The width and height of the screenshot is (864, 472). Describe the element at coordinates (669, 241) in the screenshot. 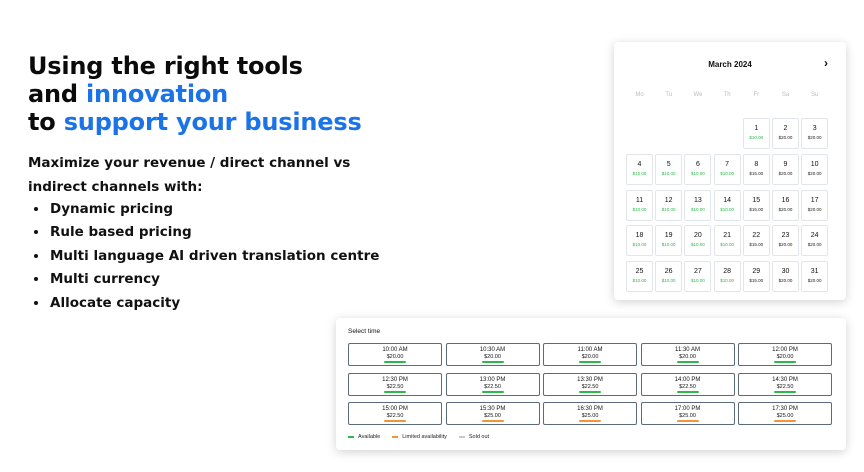

I see `calendar-day: 19 $10.00` at that location.